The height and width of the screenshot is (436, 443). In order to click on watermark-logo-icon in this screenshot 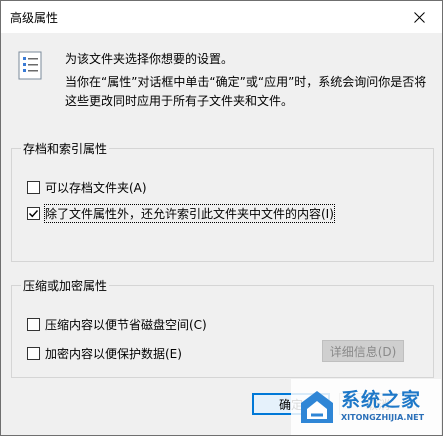, I will do `click(317, 407)`.